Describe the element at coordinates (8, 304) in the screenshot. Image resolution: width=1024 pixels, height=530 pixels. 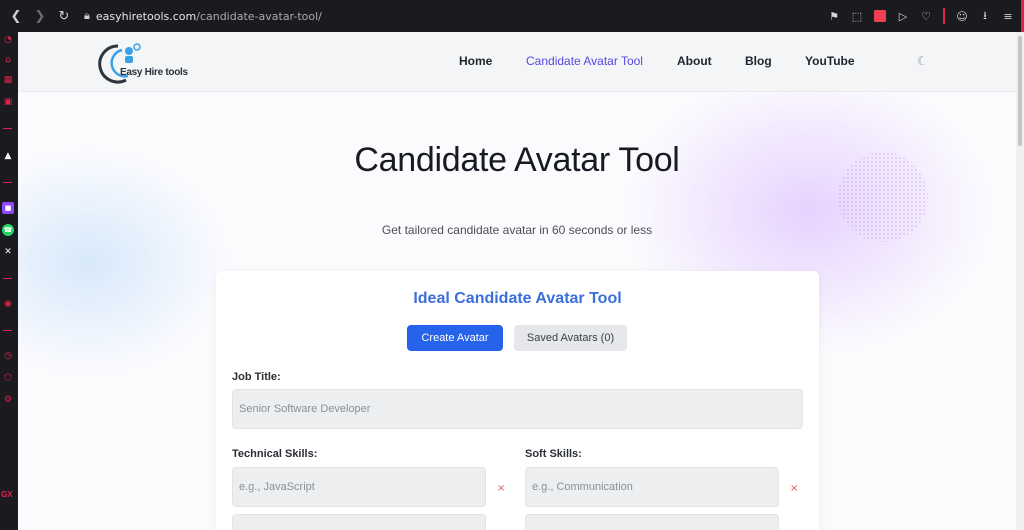
I see `music-icon: ◉` at that location.